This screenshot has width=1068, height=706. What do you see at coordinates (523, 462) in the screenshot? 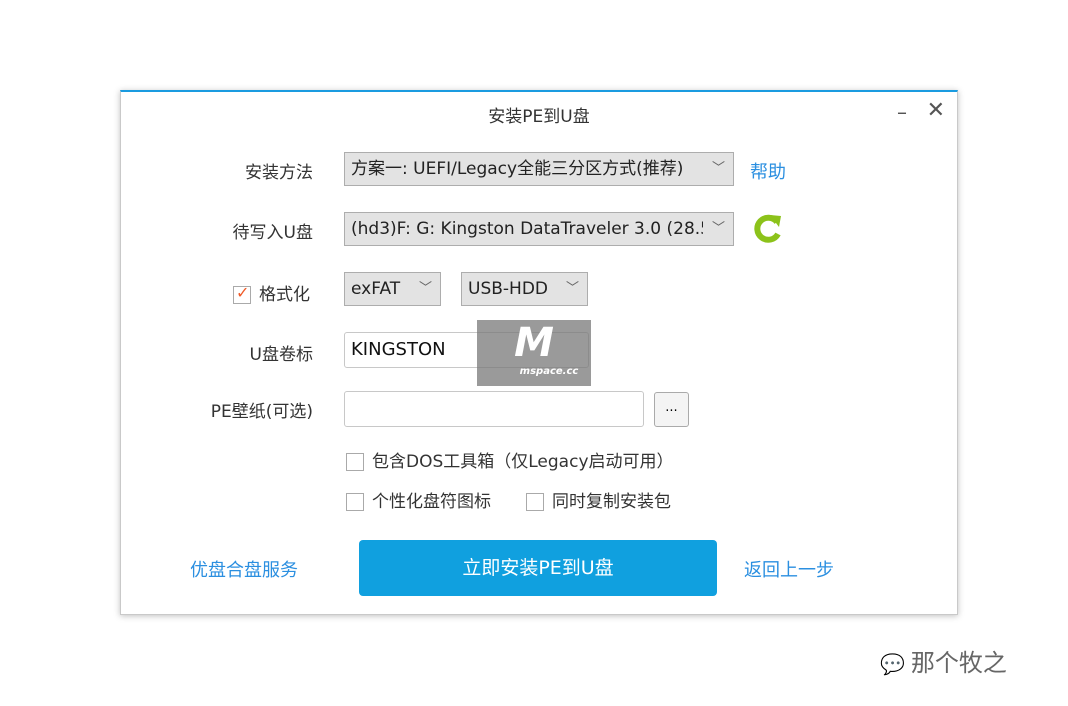
I see `dos-toolbox-label: 包含DOS工具箱（仅Legacy启动可用）` at bounding box center [523, 462].